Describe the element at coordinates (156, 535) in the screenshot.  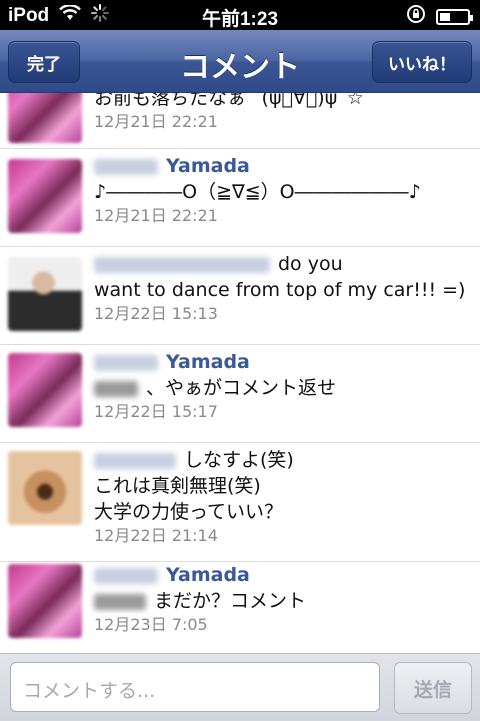
I see `comment-date: 12月22日 21:14` at that location.